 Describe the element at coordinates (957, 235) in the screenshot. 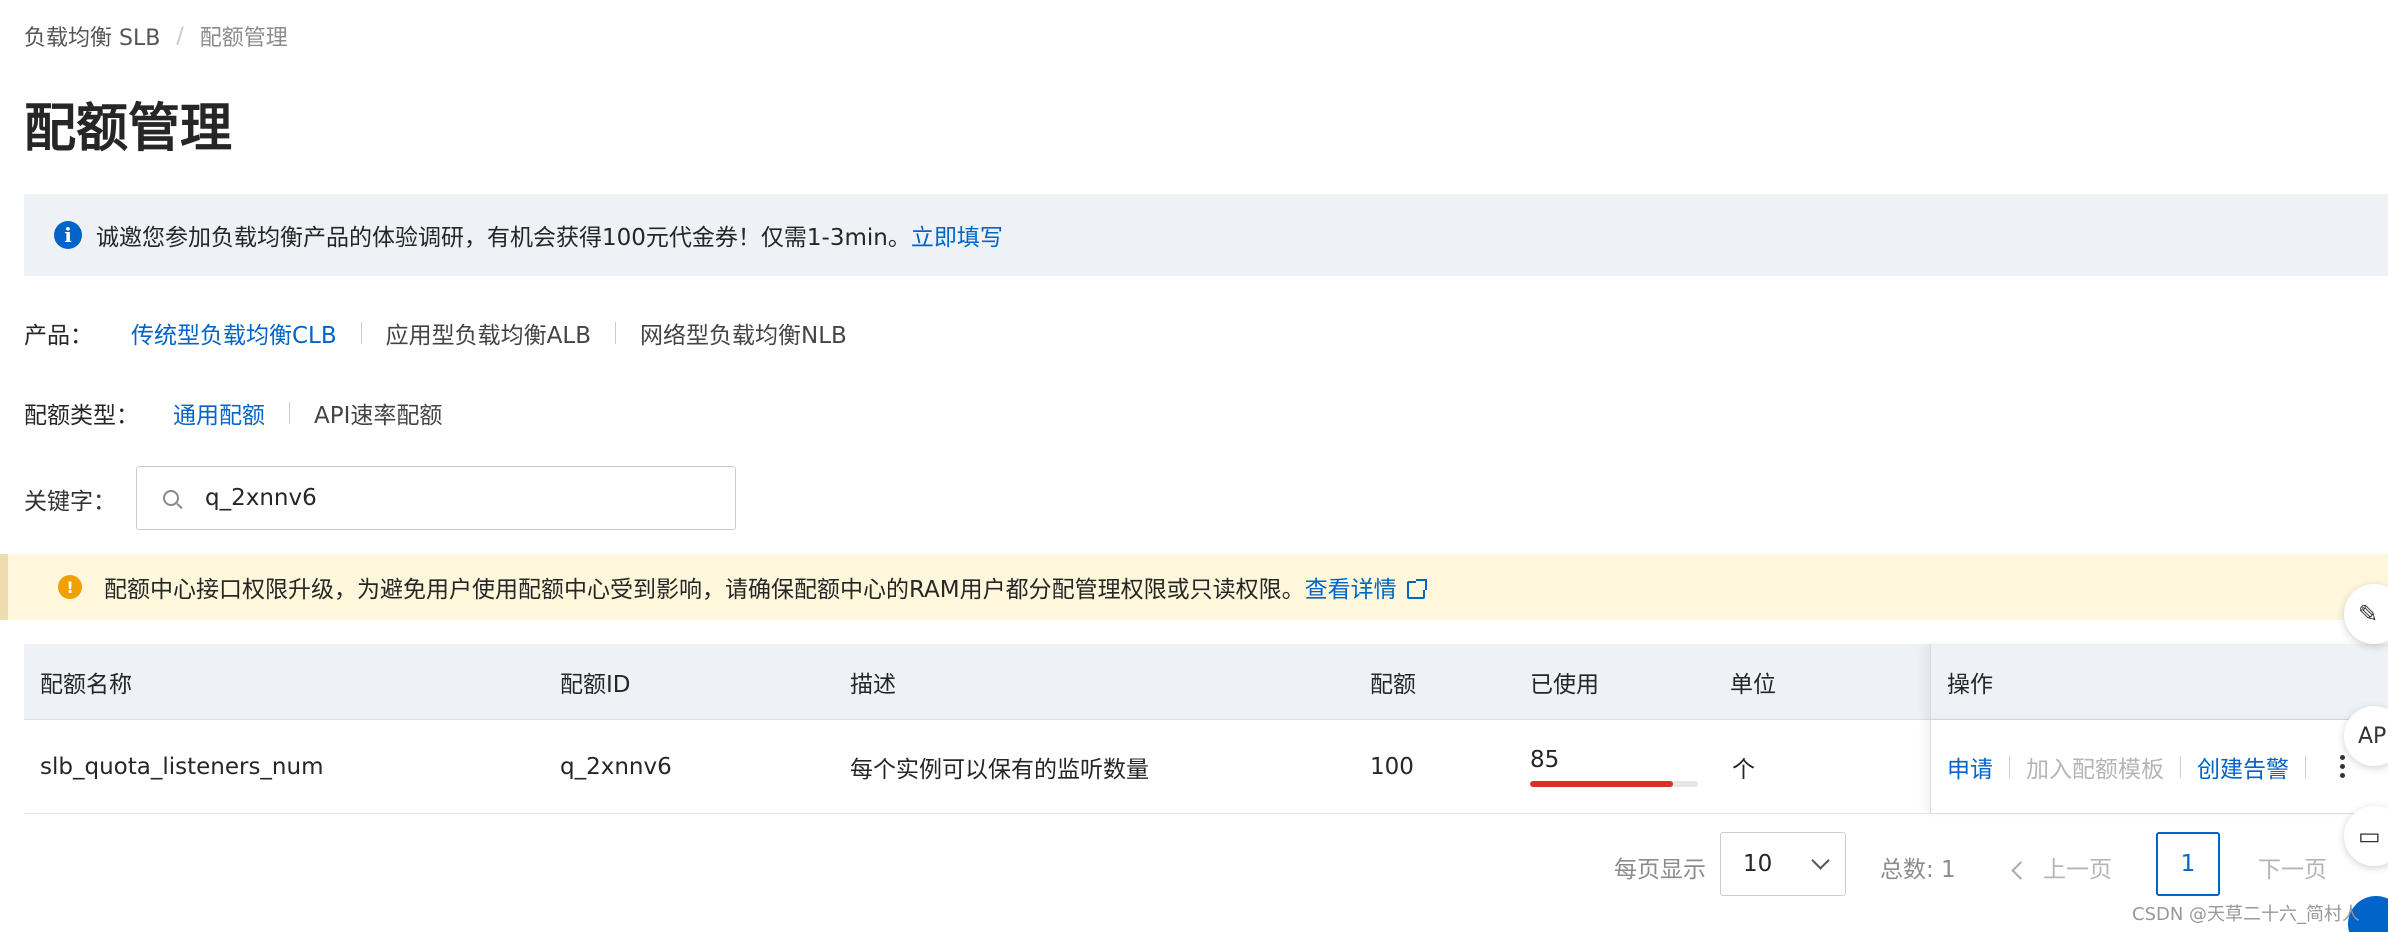

I see `survey-link: 立即填写` at that location.